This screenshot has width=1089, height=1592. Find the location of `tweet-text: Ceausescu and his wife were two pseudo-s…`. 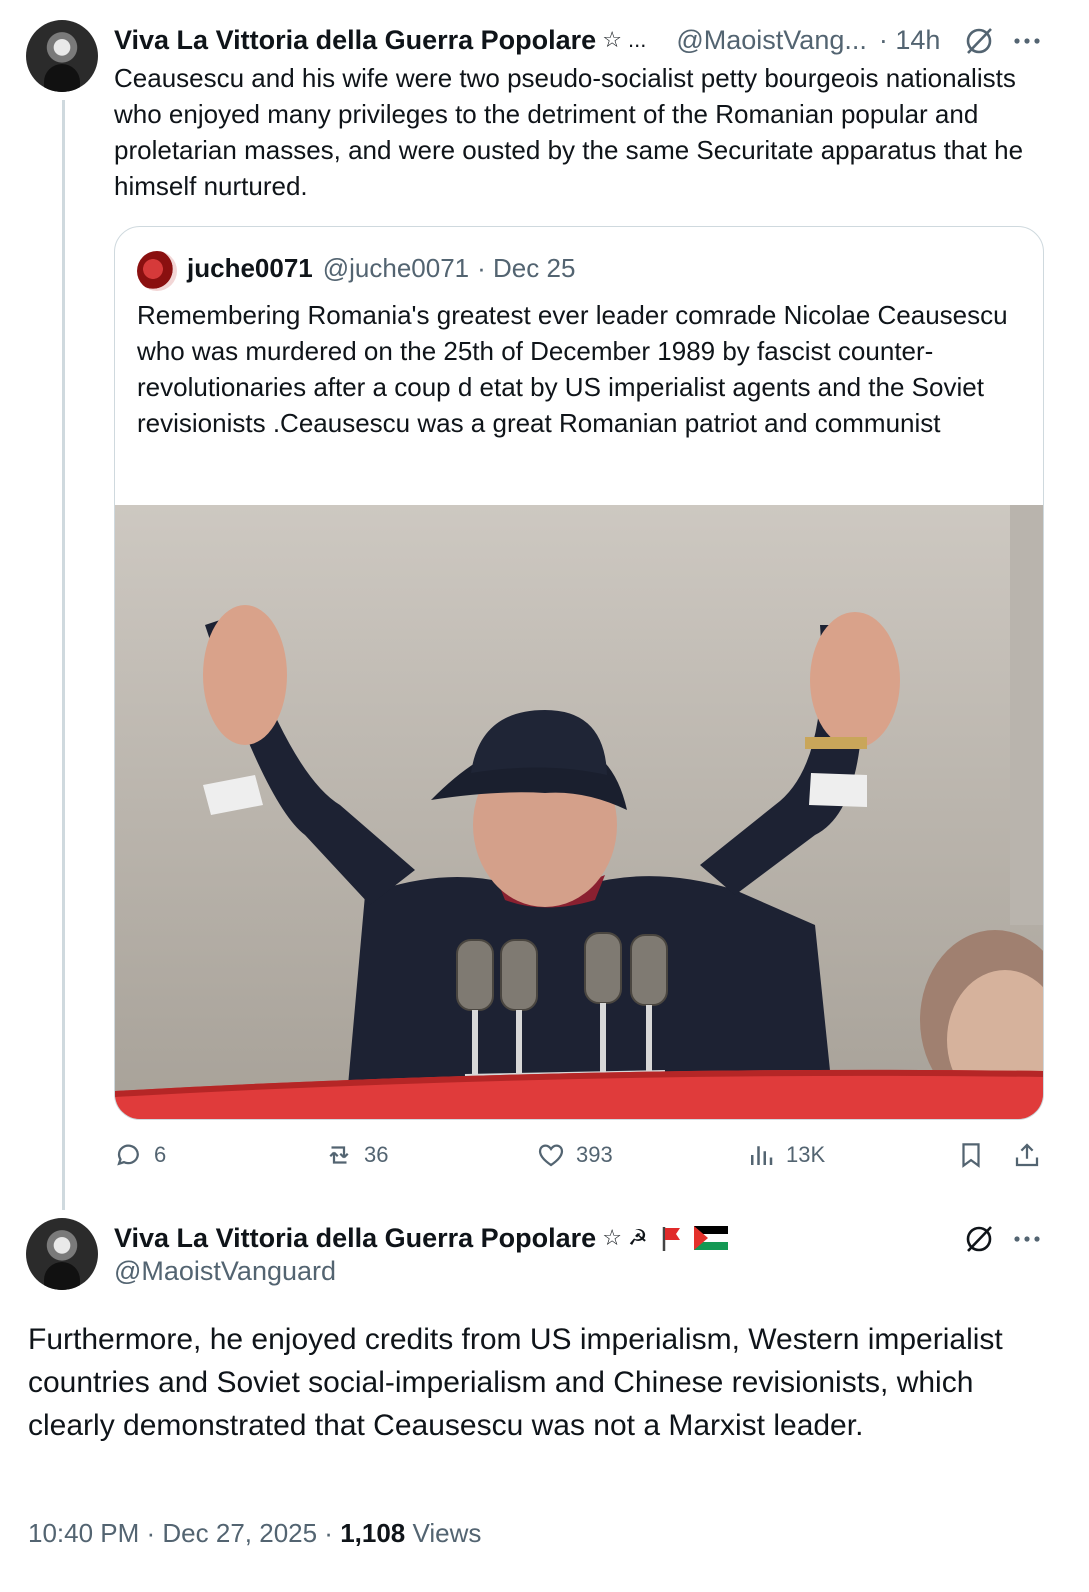

tweet-text: Ceausescu and his wife were two pseudo-s… is located at coordinates (569, 132).